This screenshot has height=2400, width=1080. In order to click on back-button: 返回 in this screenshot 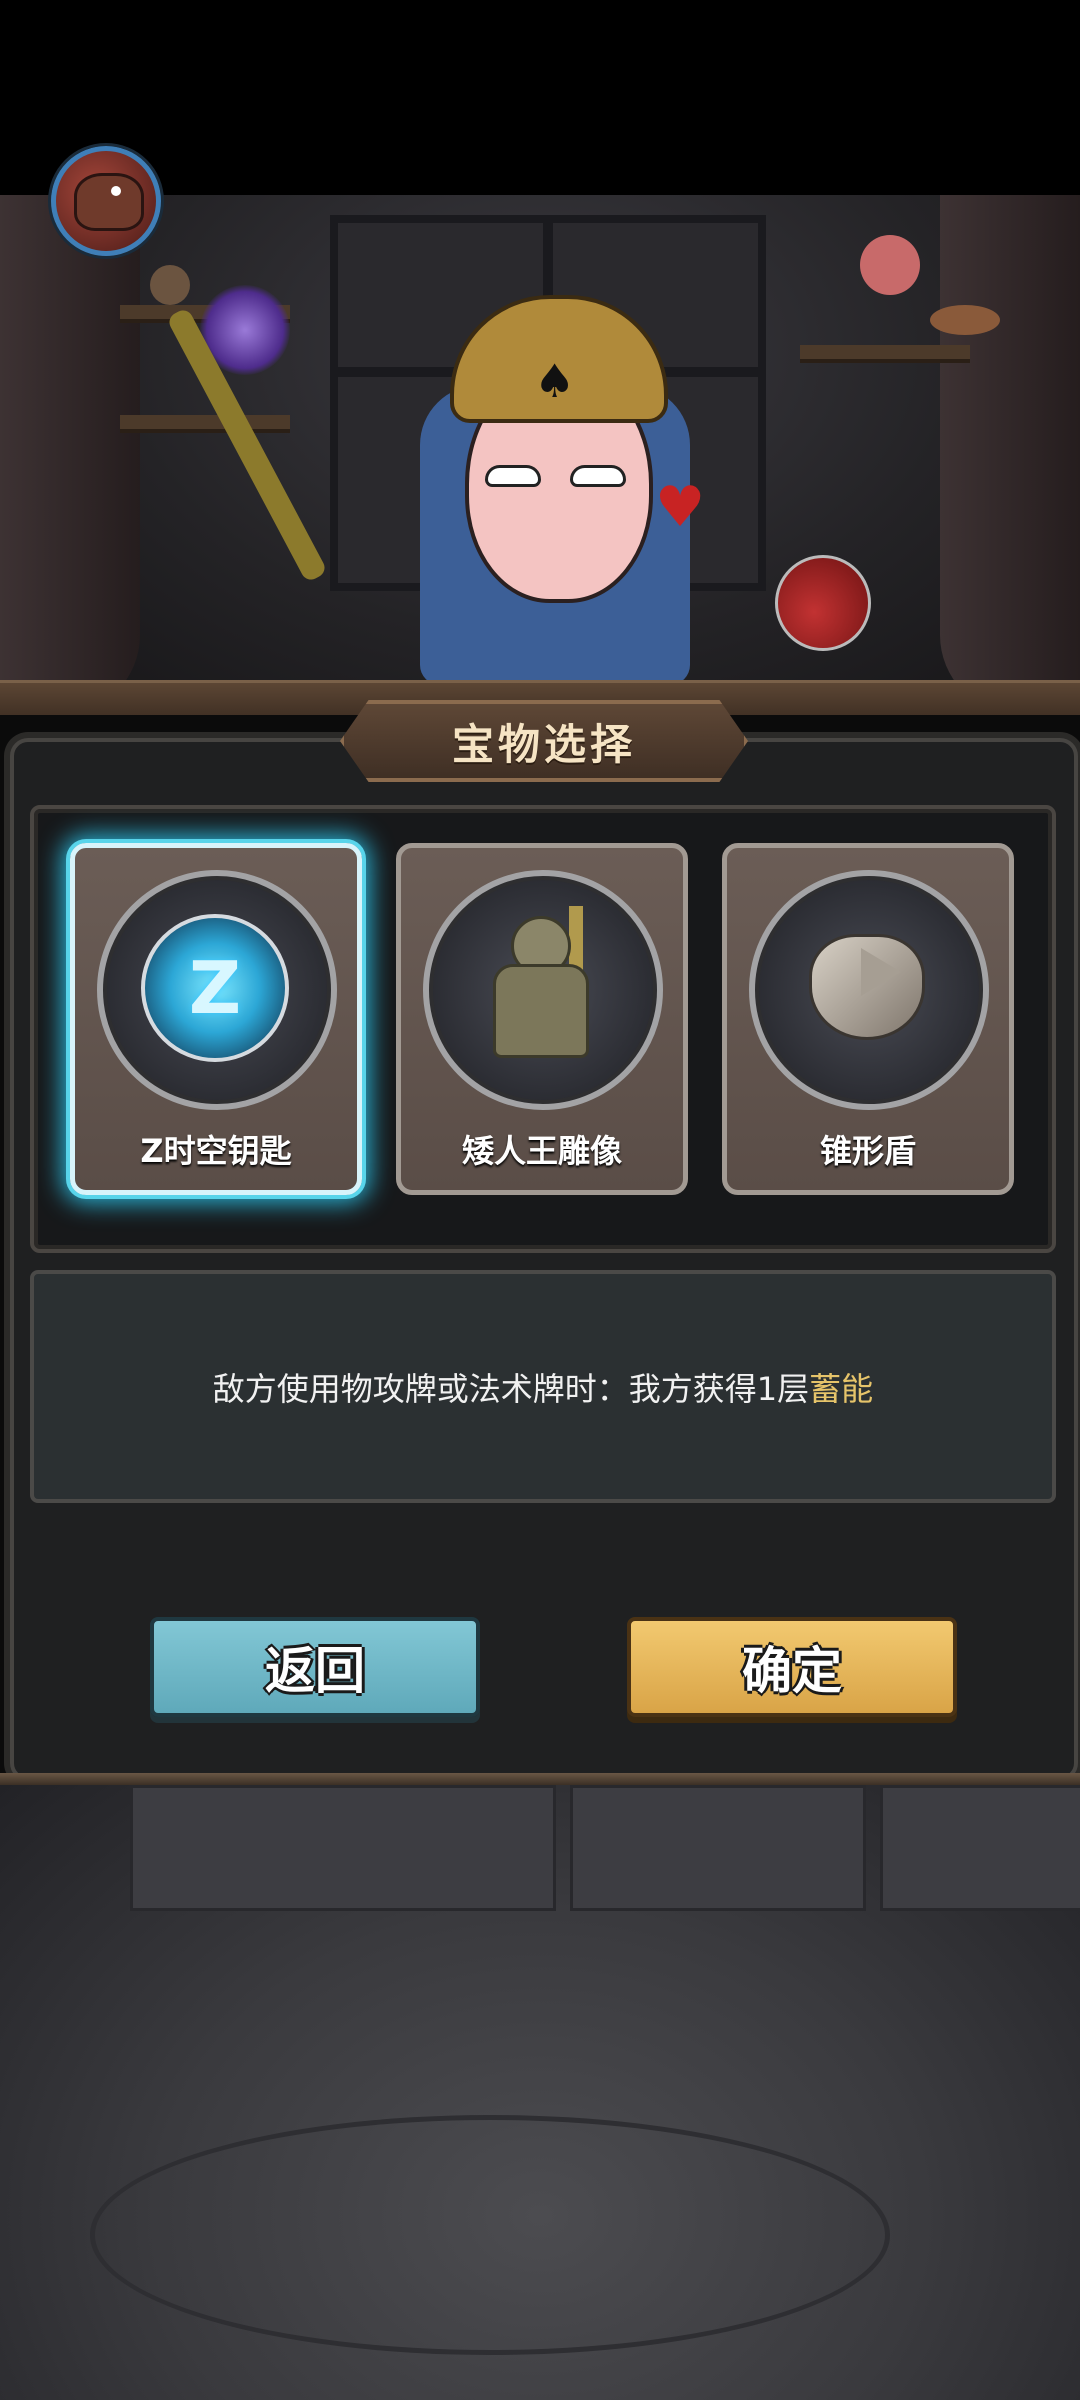, I will do `click(315, 1667)`.